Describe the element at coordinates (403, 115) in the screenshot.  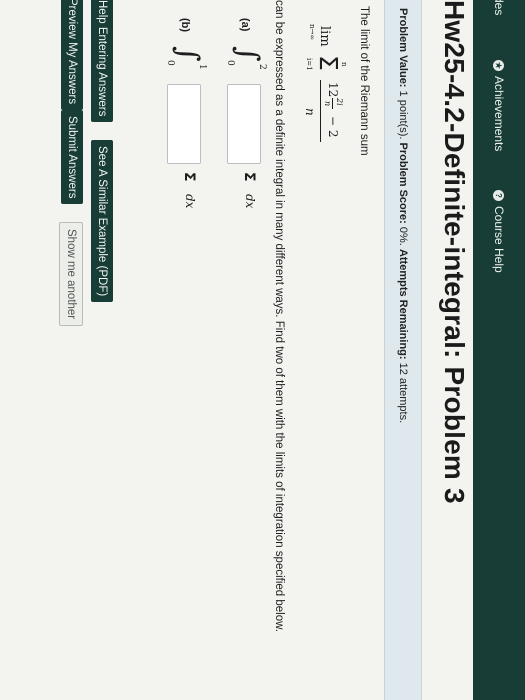
I see `problem-value: 1 point(s).` at that location.